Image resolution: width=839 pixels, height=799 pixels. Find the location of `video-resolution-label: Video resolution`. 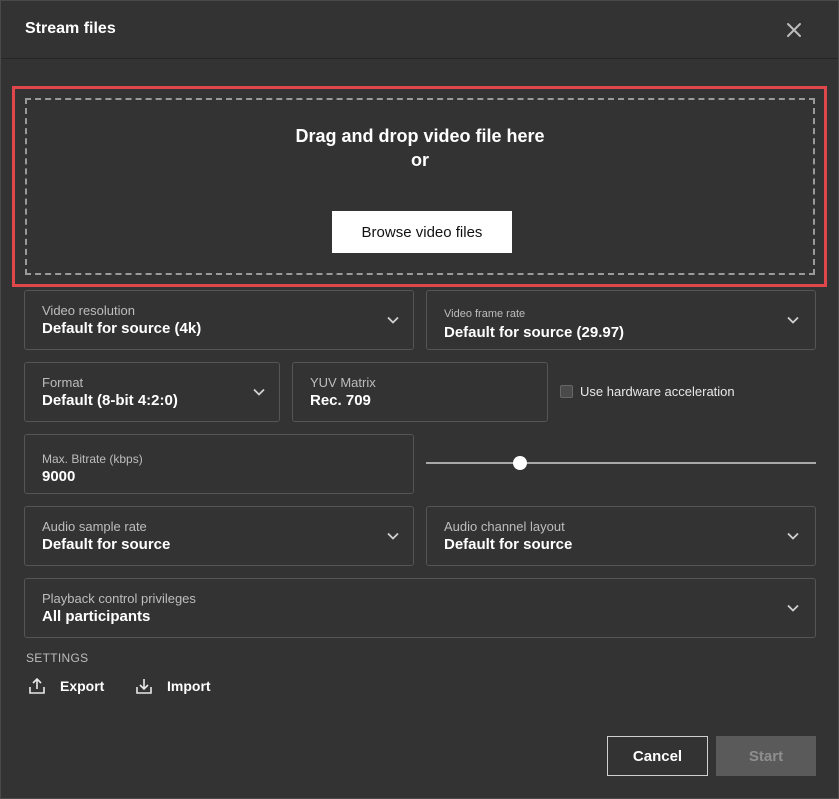

video-resolution-label: Video resolution is located at coordinates (88, 310).